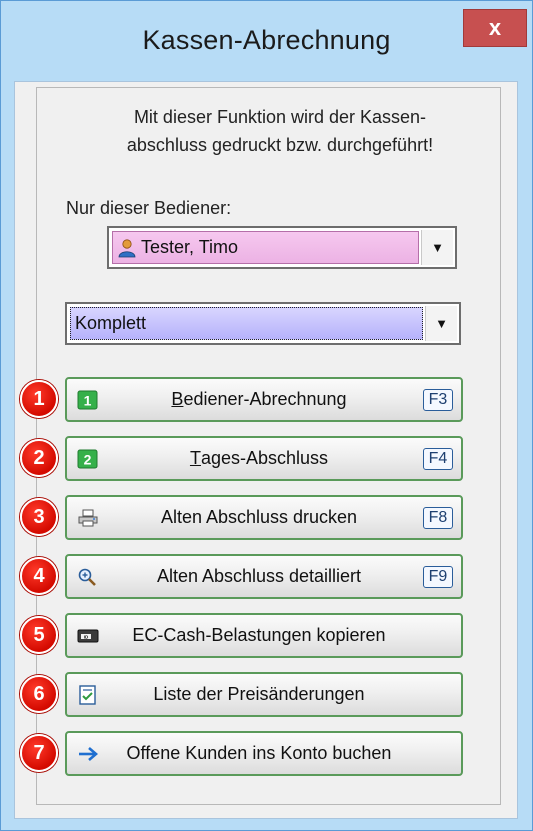 The image size is (533, 831). What do you see at coordinates (438, 400) in the screenshot?
I see `shortcut-f3: F3` at bounding box center [438, 400].